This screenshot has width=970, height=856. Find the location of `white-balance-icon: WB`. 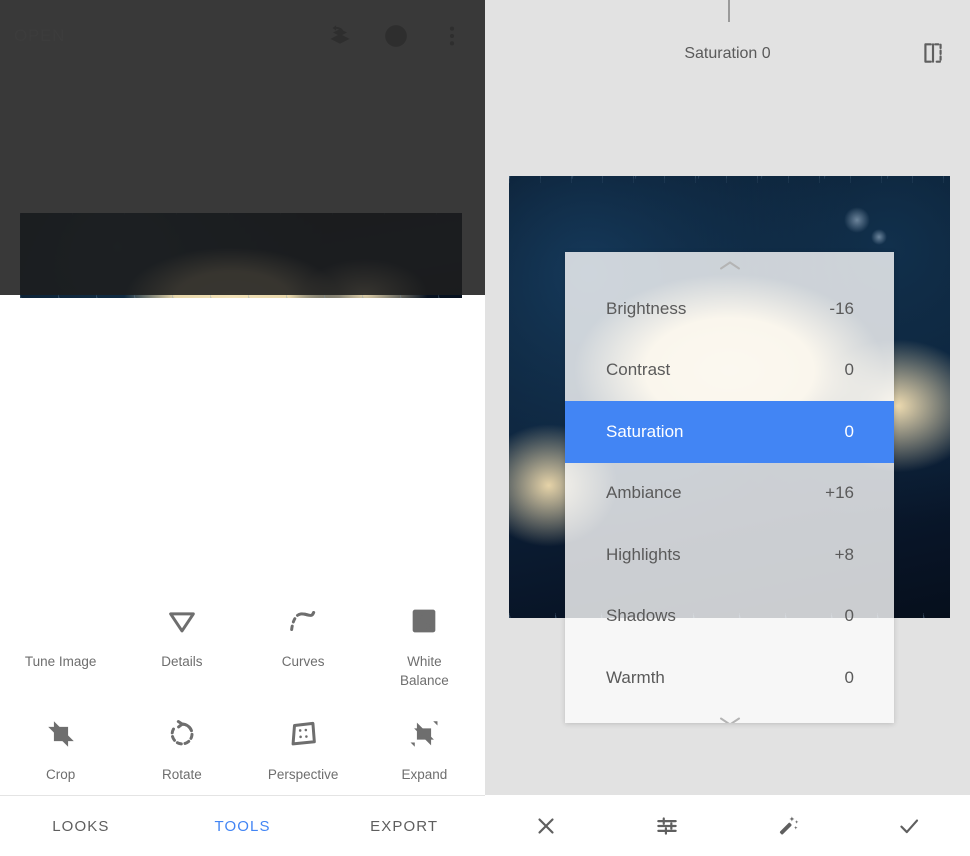

white-balance-icon: WB is located at coordinates (424, 621).